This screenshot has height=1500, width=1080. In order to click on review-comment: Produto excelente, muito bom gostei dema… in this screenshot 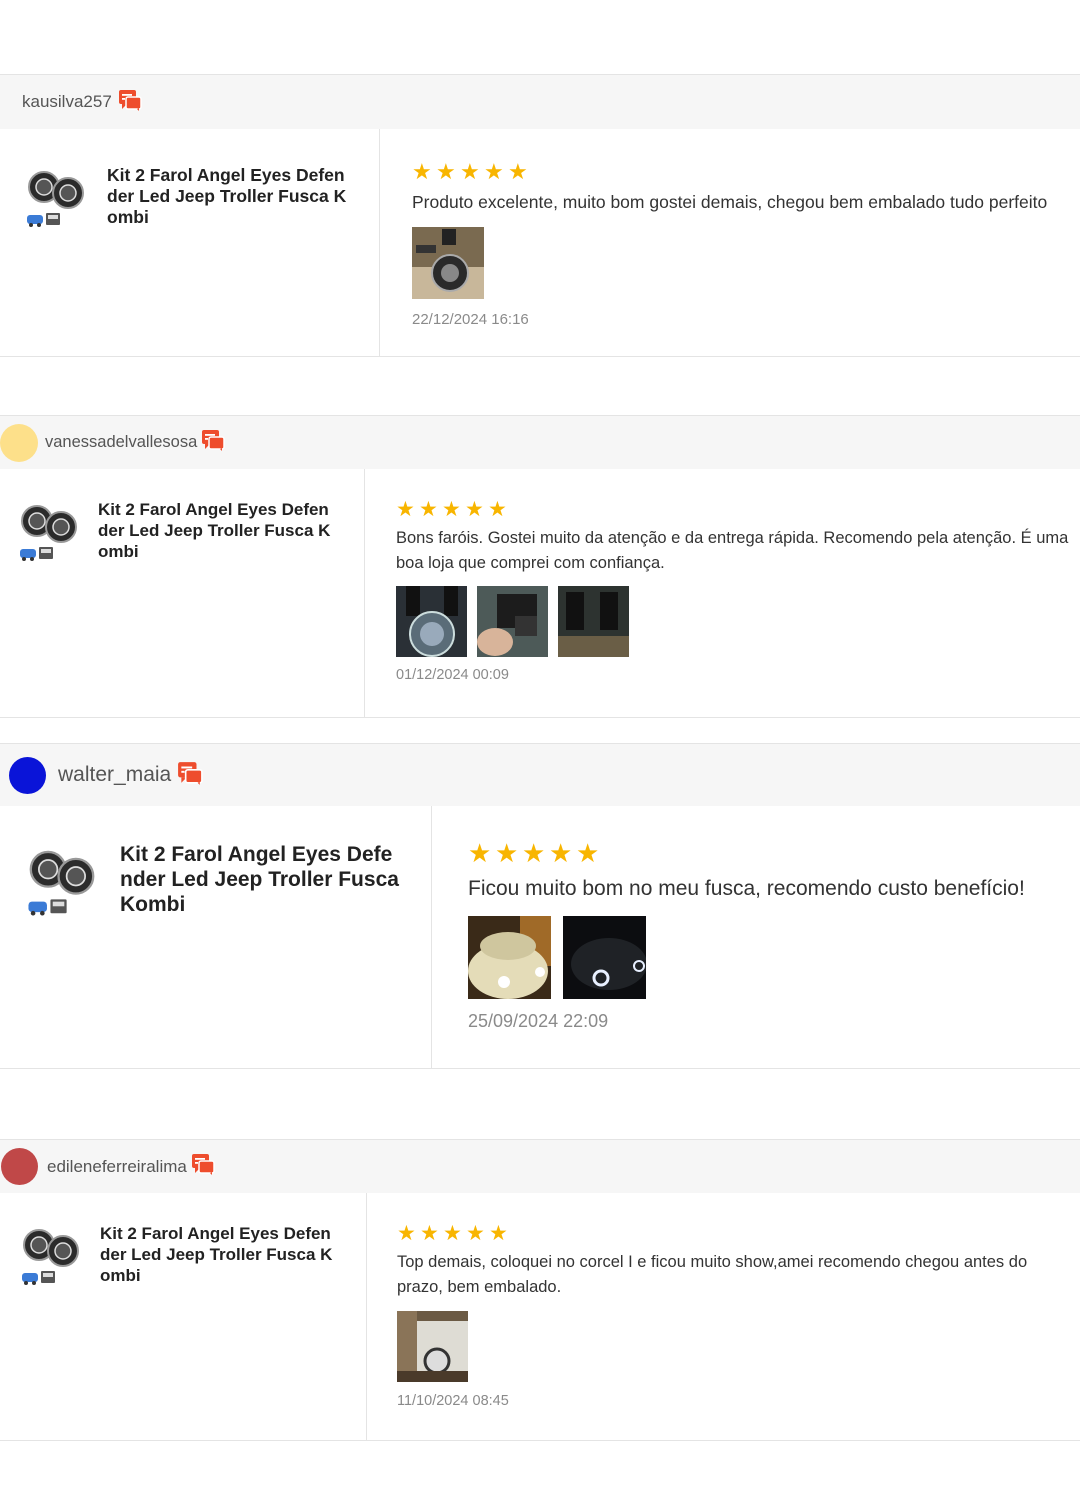, I will do `click(730, 202)`.